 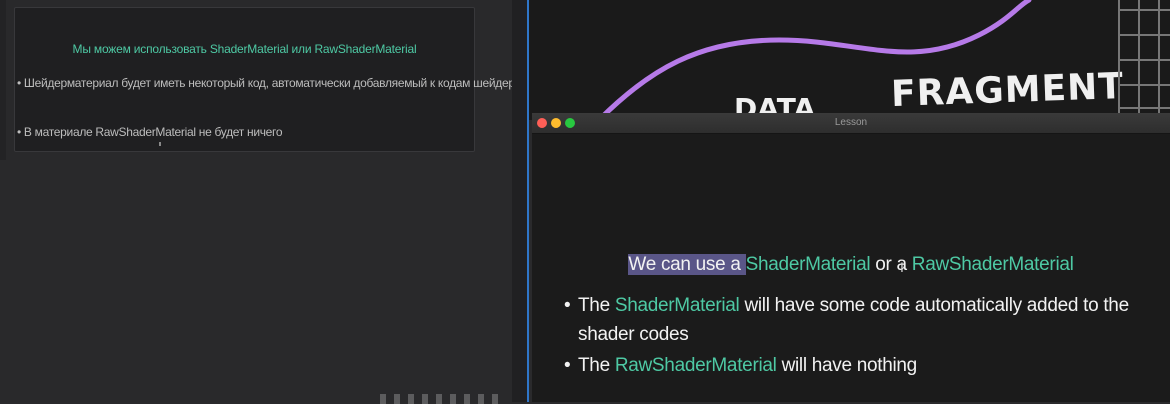 I want to click on text-caret, so click(x=160, y=144).